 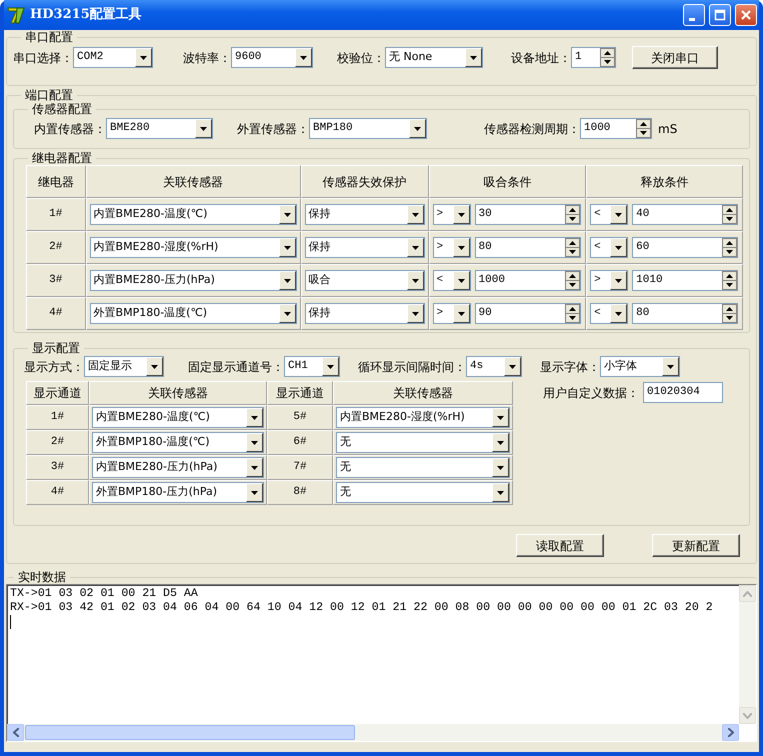 I want to click on table-cell: 4#, so click(x=57, y=492).